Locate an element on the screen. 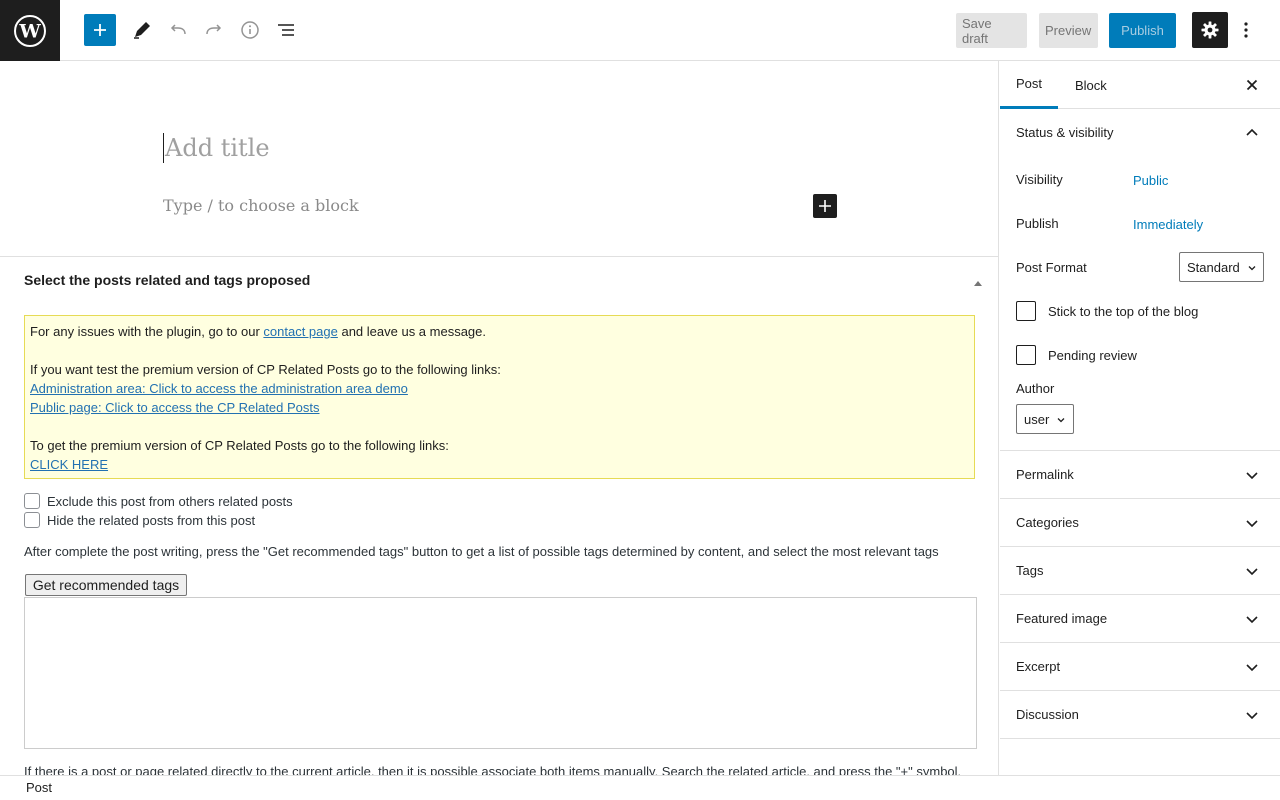  exclude-post-checkbox is located at coordinates (32, 501).